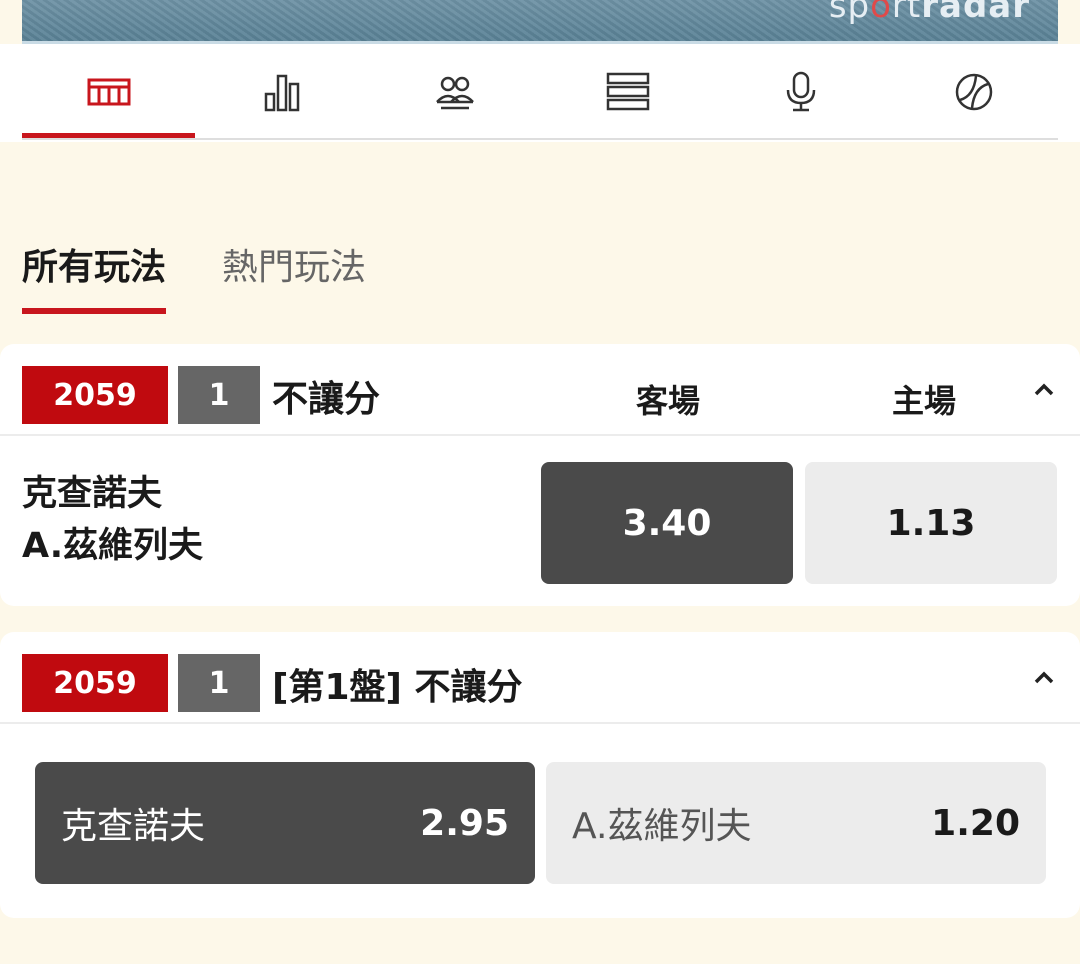 Image resolution: width=1080 pixels, height=964 pixels. I want to click on commentary-mic-icon, so click(800, 91).